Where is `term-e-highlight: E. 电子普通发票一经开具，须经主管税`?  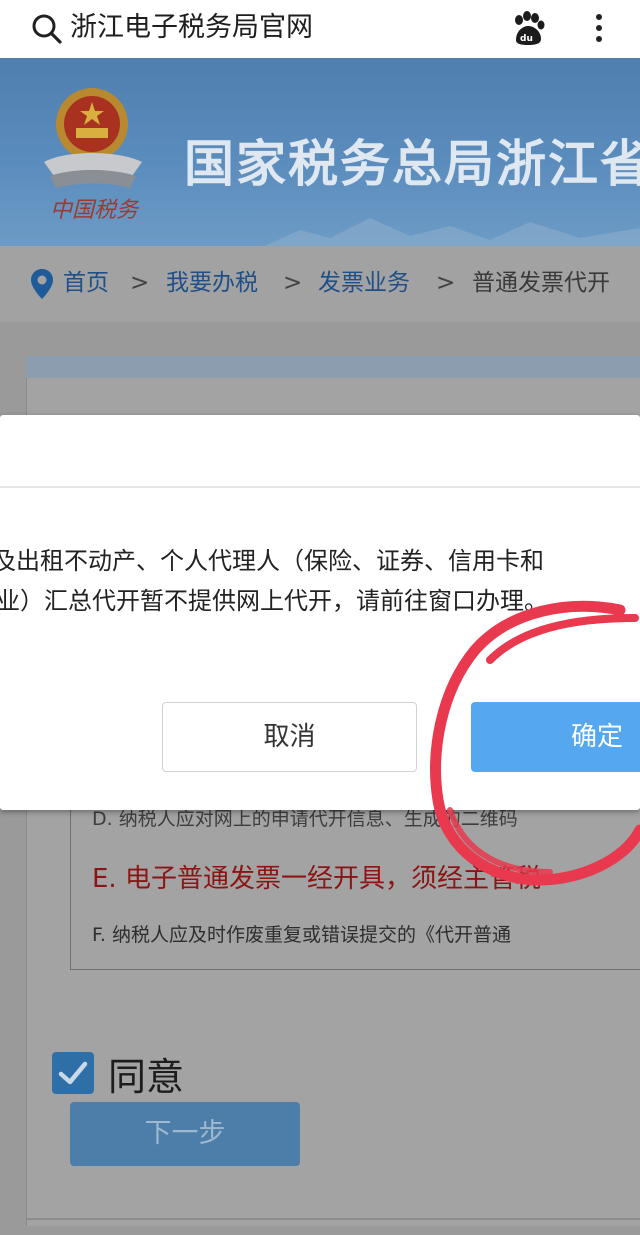 term-e-highlight: E. 电子普通发票一经开具，须经主管税 is located at coordinates (316, 879).